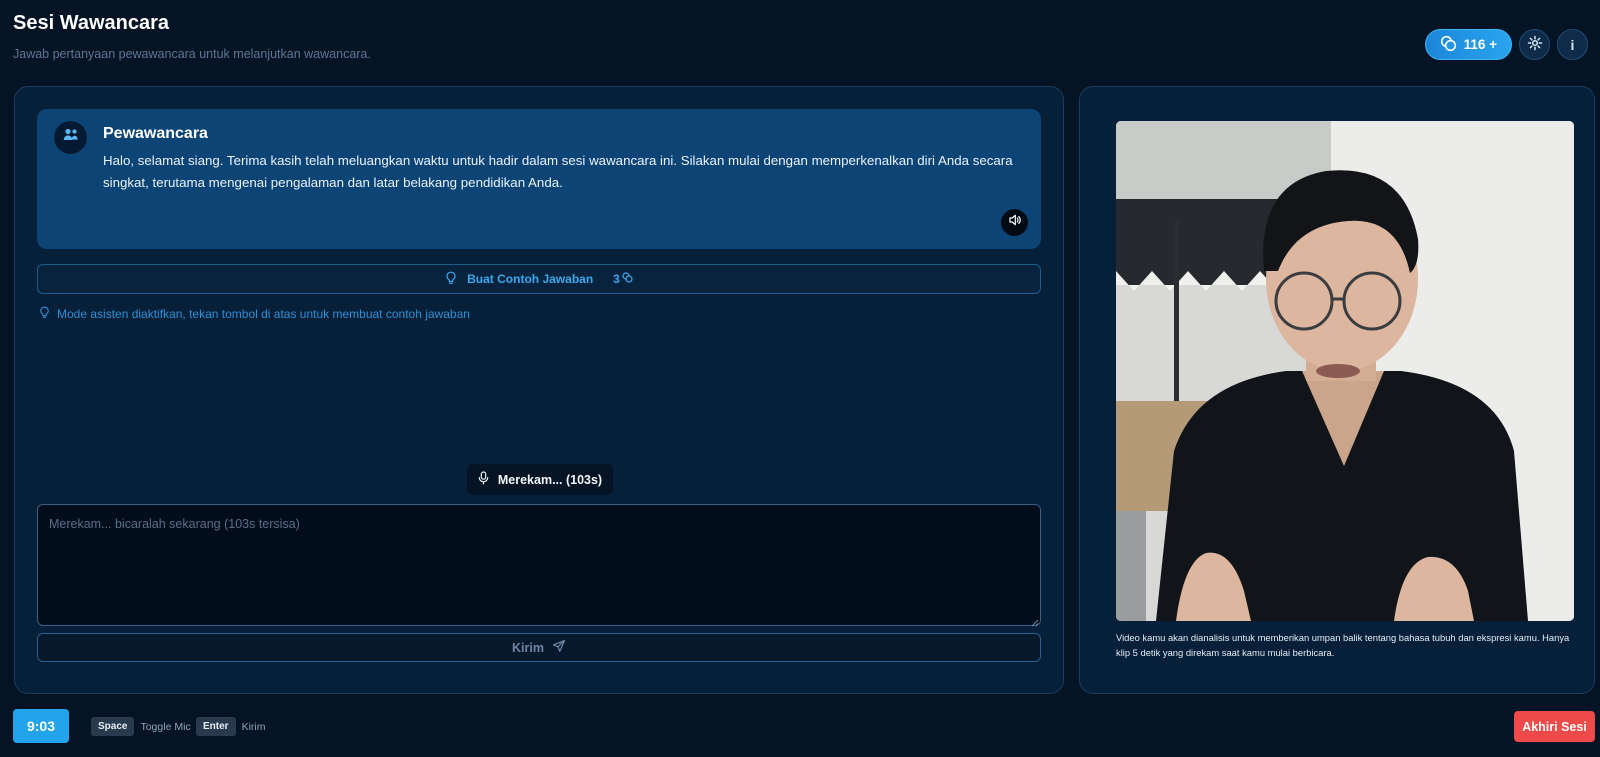  I want to click on answer-input, so click(539, 565).